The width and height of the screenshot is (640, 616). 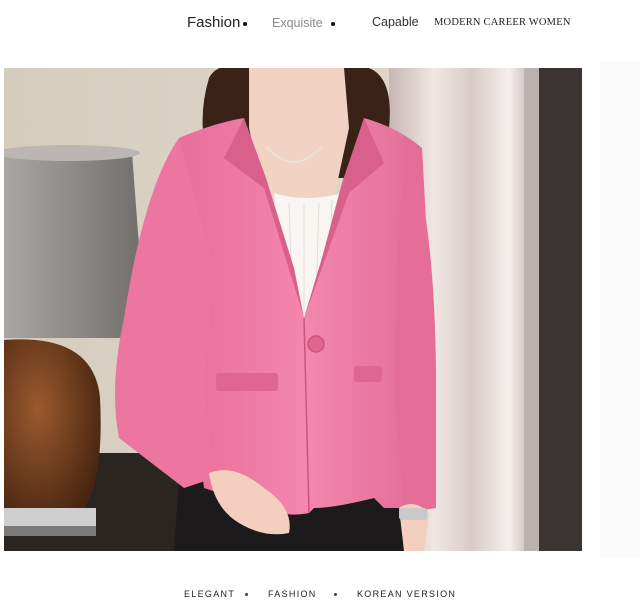 What do you see at coordinates (297, 23) in the screenshot?
I see `header-word-exquisite: Exquisite` at bounding box center [297, 23].